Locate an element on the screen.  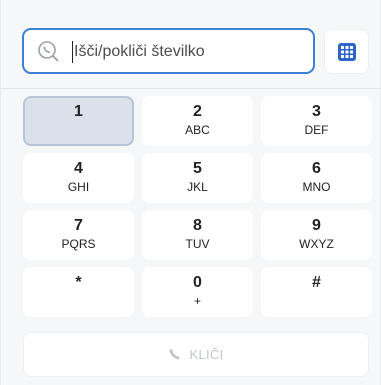
phone-search-icon is located at coordinates (48, 51).